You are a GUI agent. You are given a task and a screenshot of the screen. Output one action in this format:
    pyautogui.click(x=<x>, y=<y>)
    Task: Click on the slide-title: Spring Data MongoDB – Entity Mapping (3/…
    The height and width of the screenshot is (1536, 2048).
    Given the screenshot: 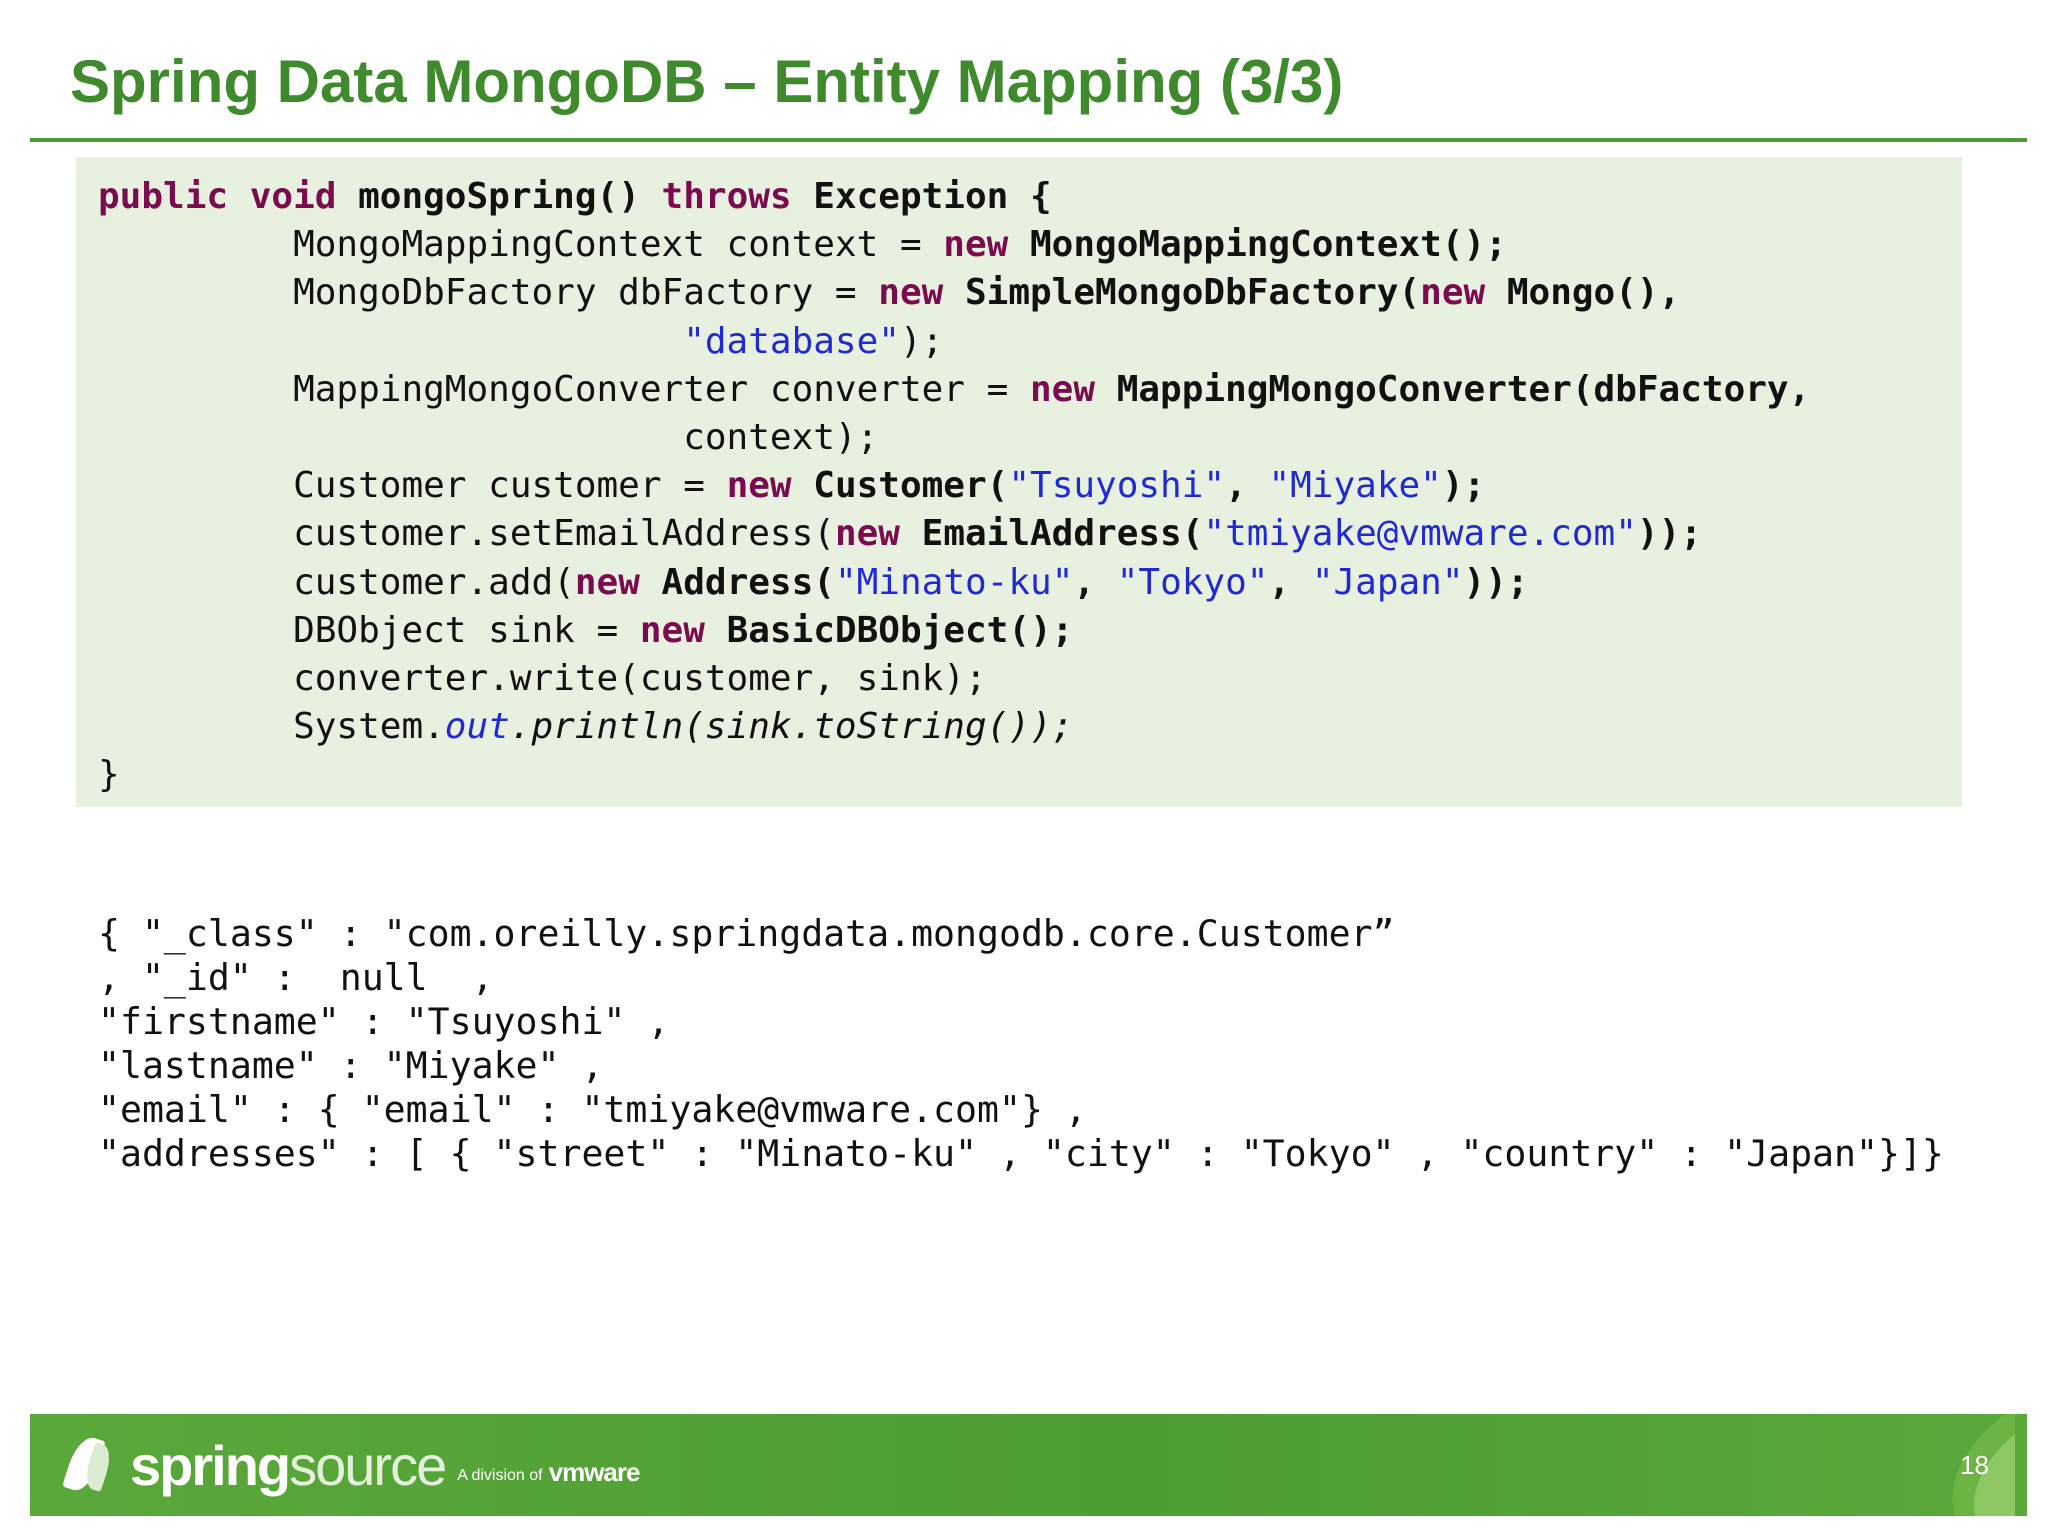 What is the action you would take?
    pyautogui.click(x=707, y=81)
    